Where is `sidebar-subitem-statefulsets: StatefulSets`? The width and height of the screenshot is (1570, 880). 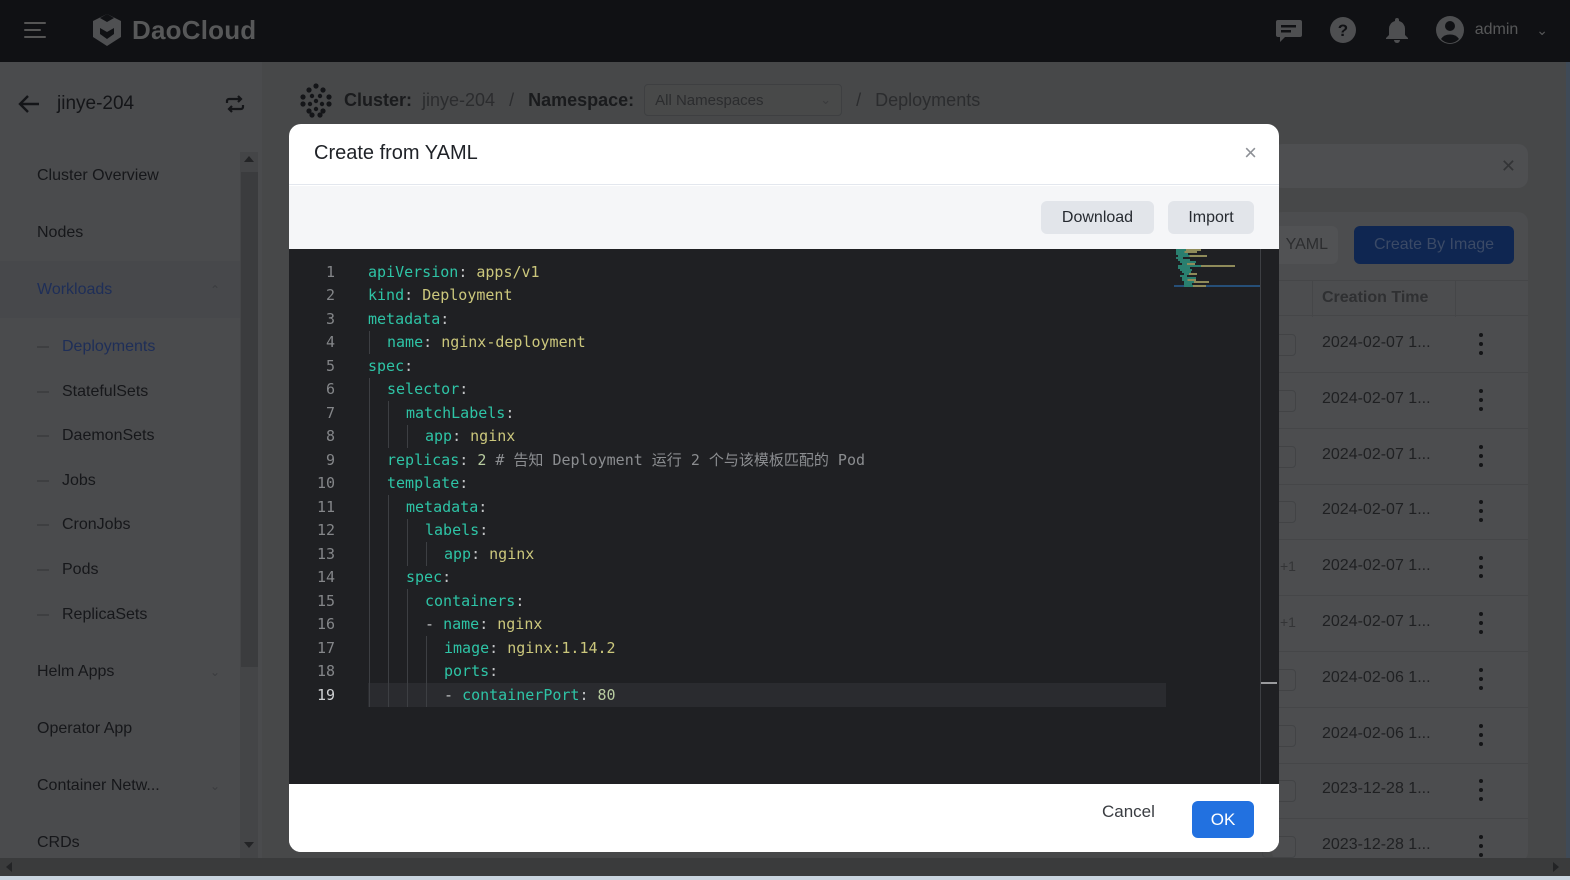
sidebar-subitem-statefulsets: StatefulSets is located at coordinates (120, 392).